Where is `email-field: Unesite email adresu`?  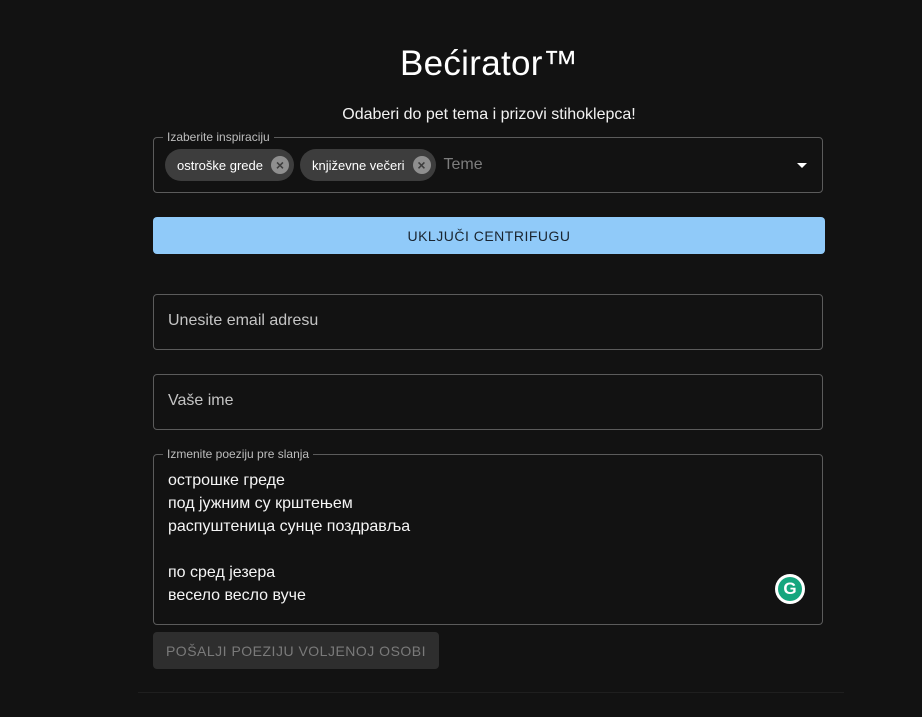 email-field: Unesite email adresu is located at coordinates (488, 322).